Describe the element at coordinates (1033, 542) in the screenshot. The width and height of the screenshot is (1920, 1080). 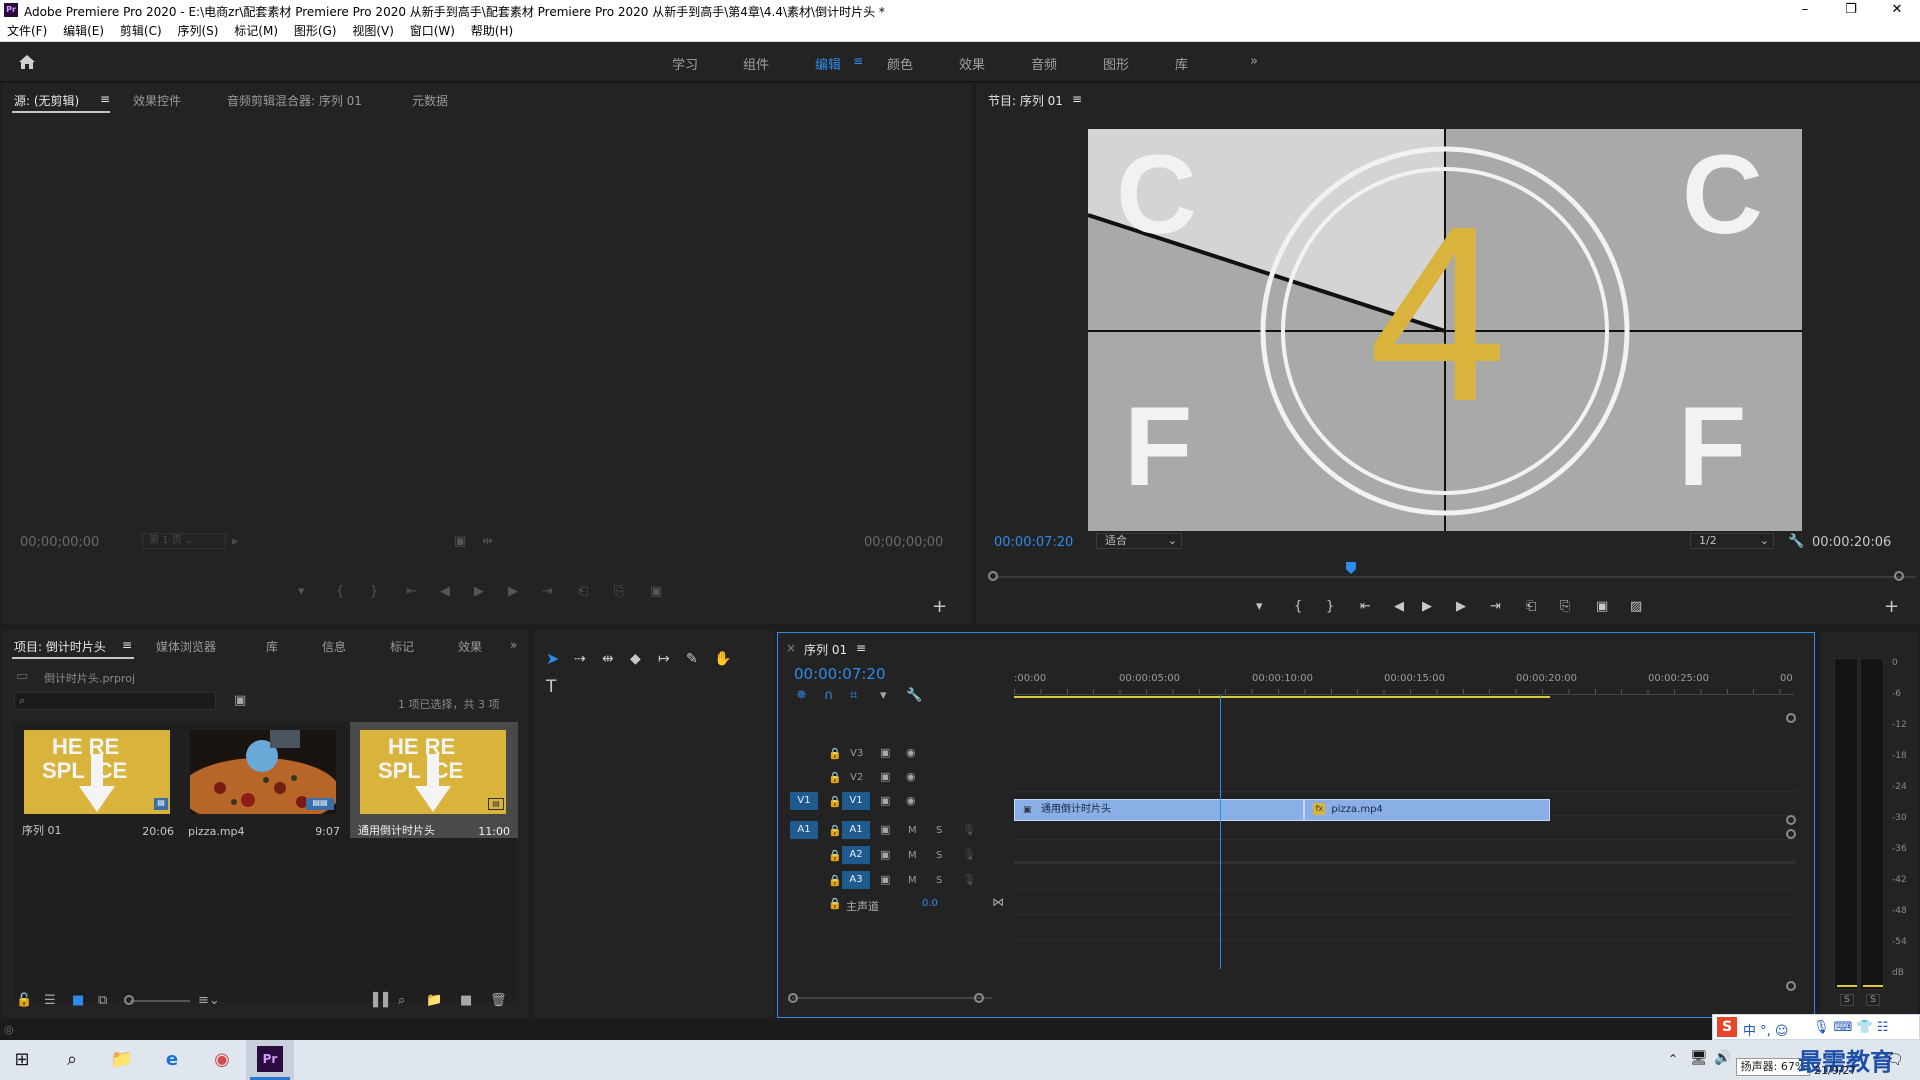
I see `program-timecode: 00:00:07:20` at that location.